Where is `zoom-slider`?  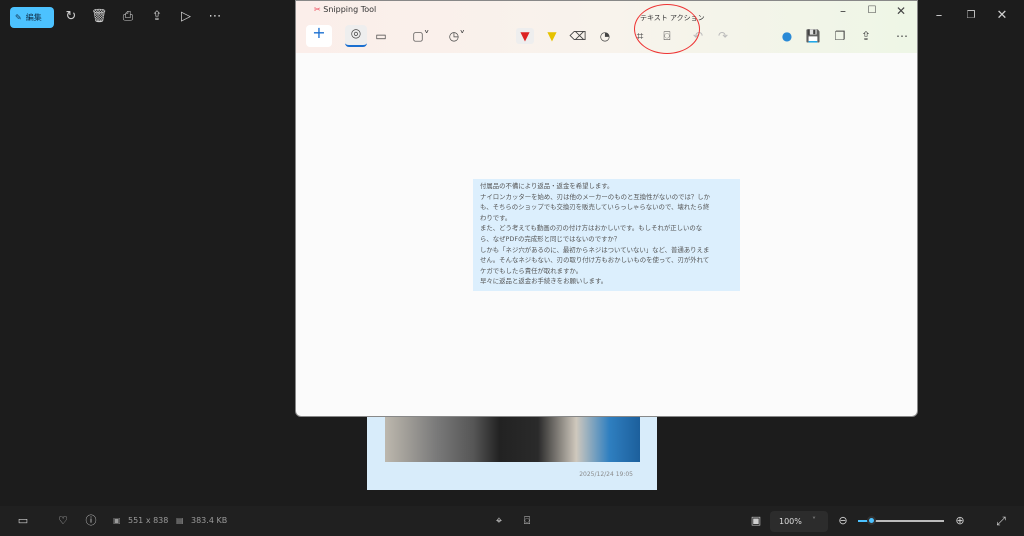 zoom-slider is located at coordinates (901, 520).